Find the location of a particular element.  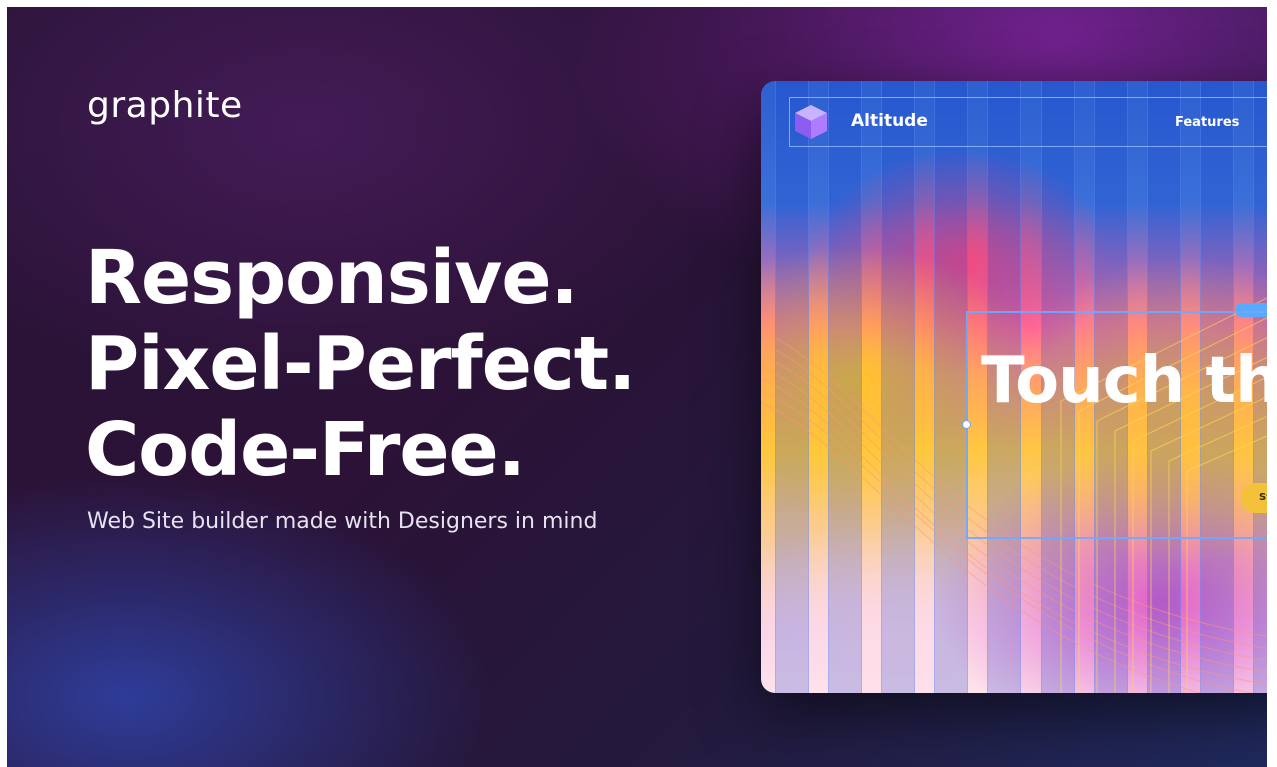

hero-headline: Responsive. Pixel-Perfect. Code-Free. is located at coordinates (360, 364).